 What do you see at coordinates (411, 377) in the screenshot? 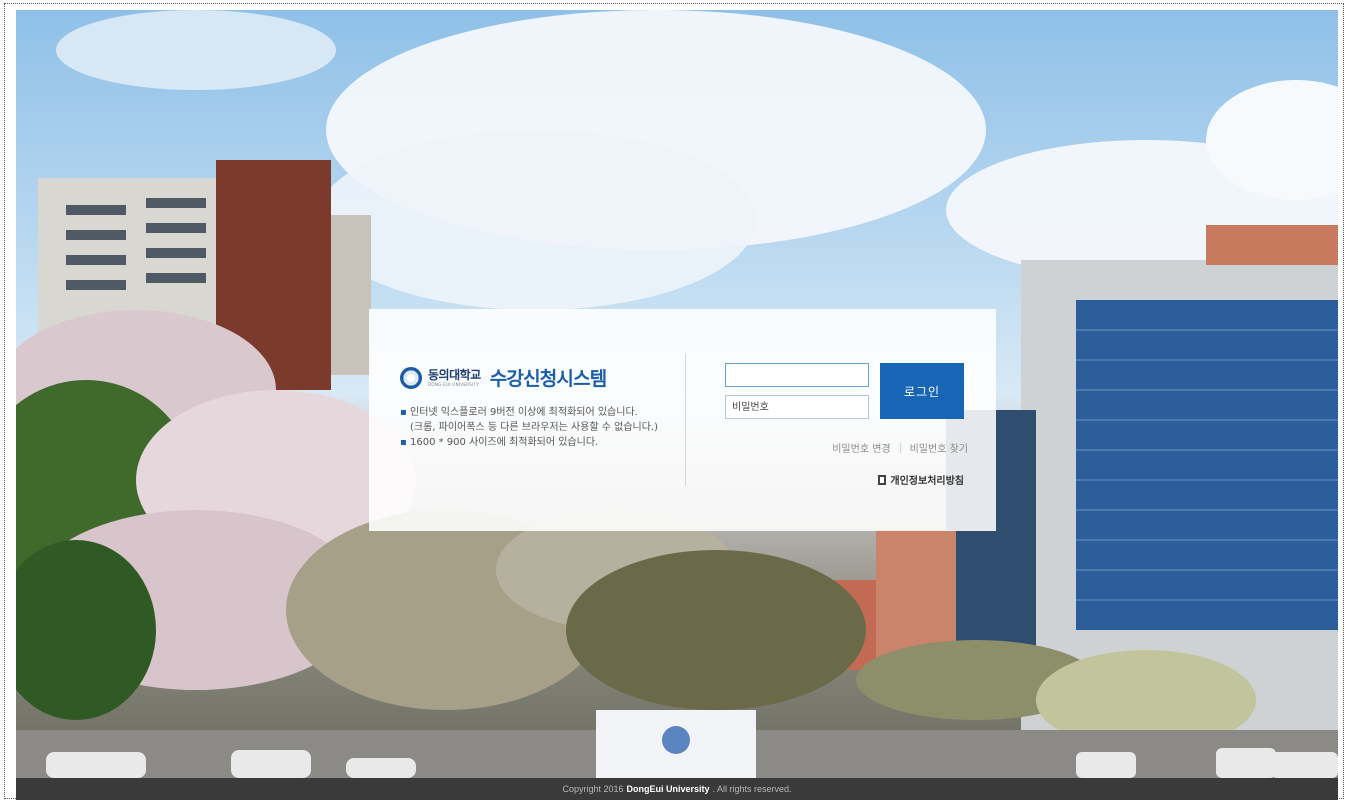
I see `university-emblem-icon` at bounding box center [411, 377].